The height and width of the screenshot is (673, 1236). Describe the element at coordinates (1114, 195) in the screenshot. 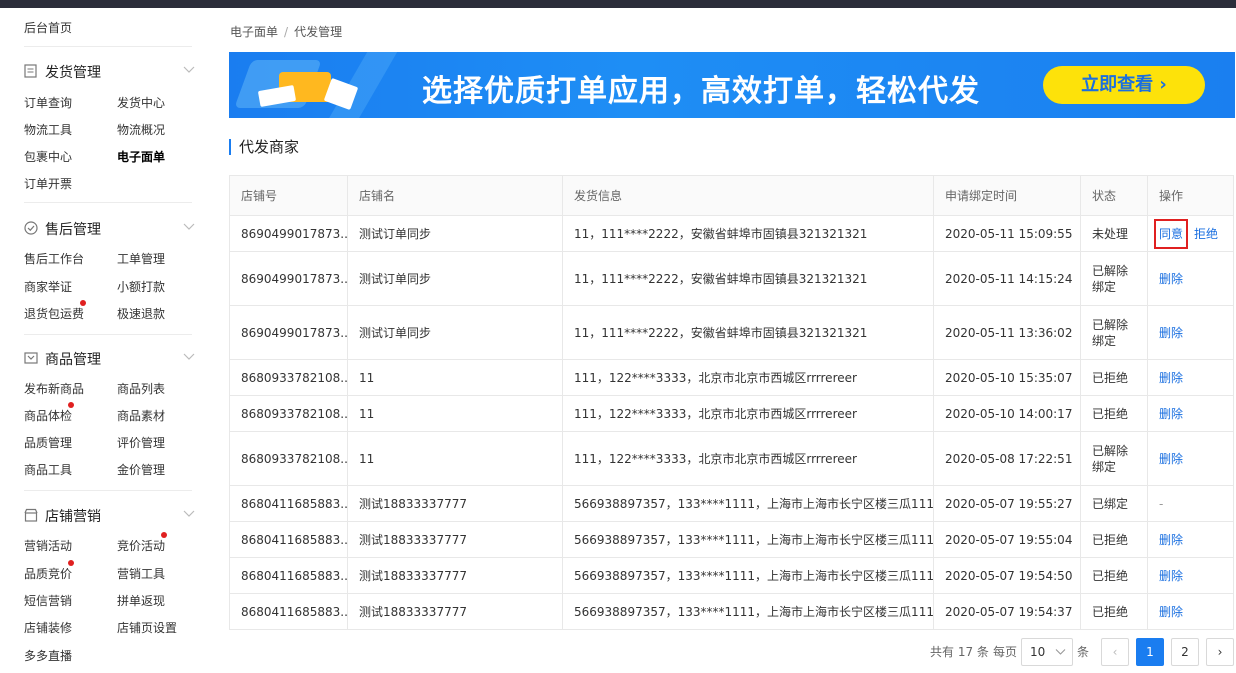

I see `col-header-status: 状态` at that location.